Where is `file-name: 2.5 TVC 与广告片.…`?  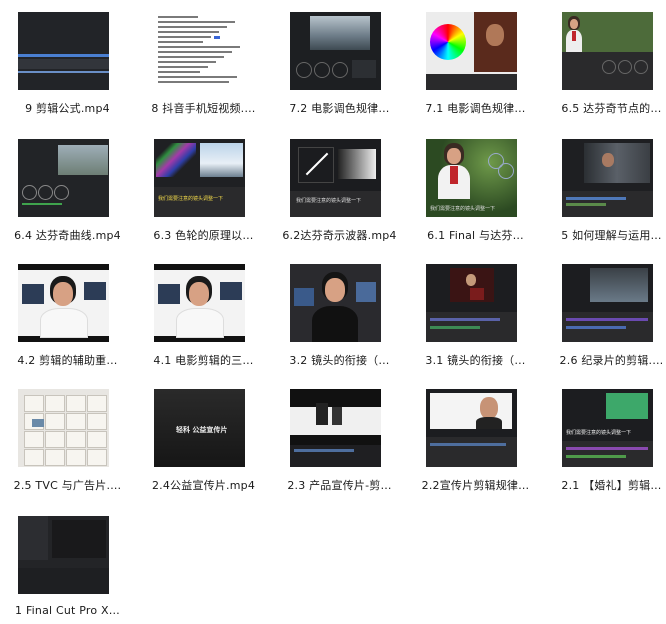 file-name: 2.5 TVC 与广告片.… is located at coordinates (67, 485).